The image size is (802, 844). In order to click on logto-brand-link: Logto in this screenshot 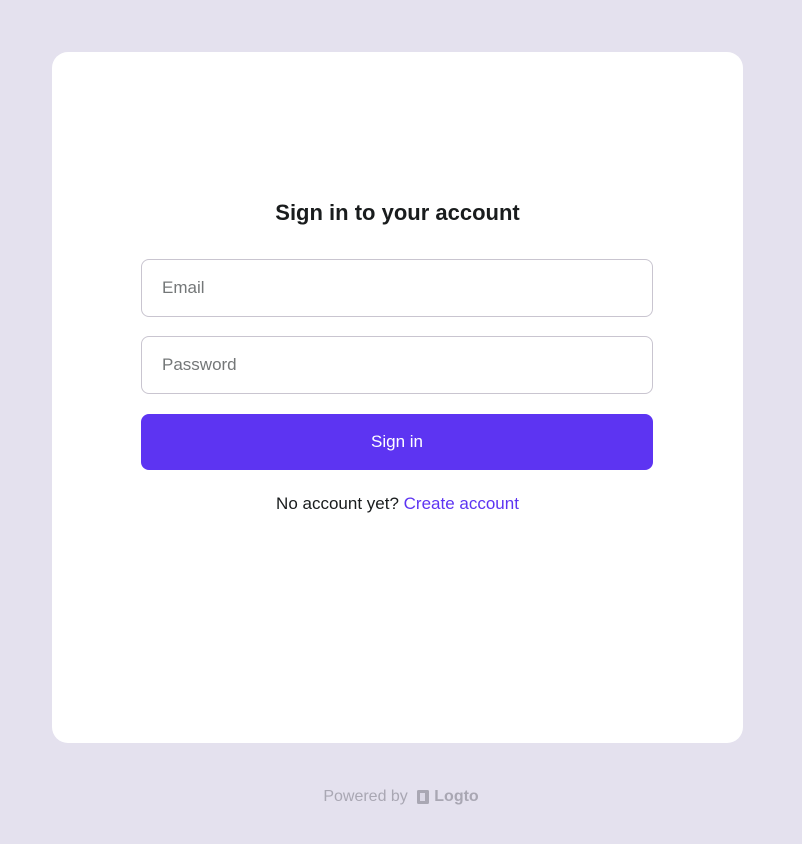, I will do `click(447, 797)`.